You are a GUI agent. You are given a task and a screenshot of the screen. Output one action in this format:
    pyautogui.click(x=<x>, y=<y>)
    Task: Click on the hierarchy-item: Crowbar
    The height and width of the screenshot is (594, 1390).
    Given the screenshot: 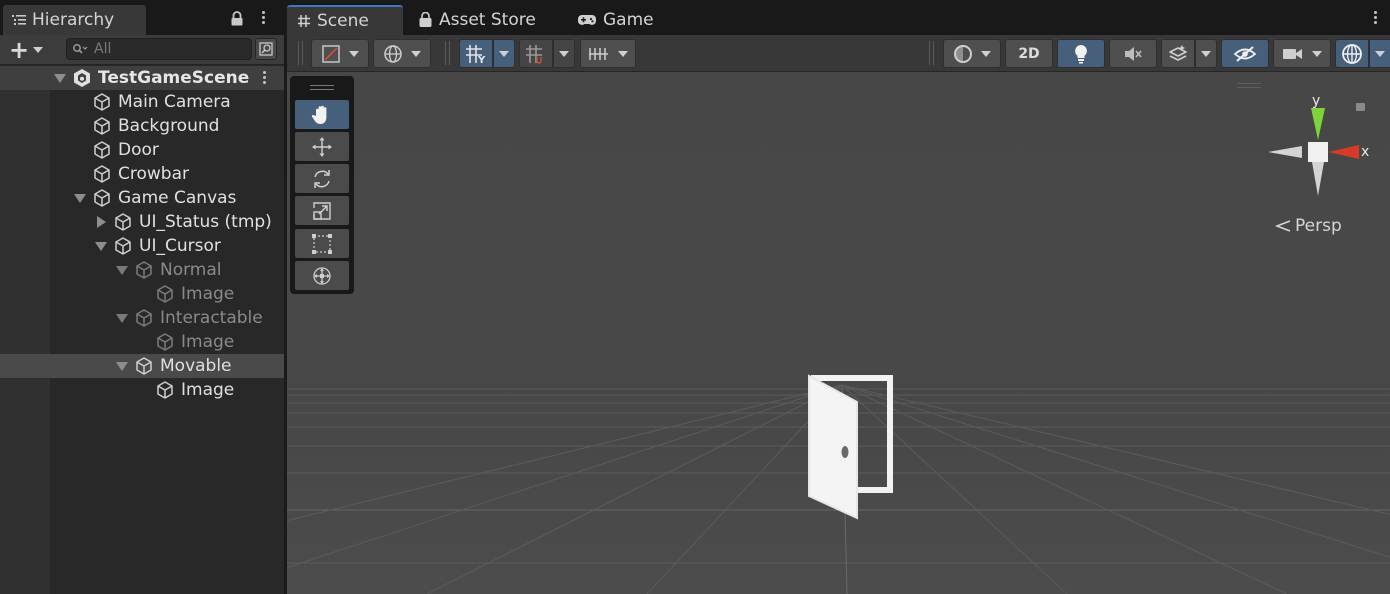 What is the action you would take?
    pyautogui.click(x=142, y=174)
    